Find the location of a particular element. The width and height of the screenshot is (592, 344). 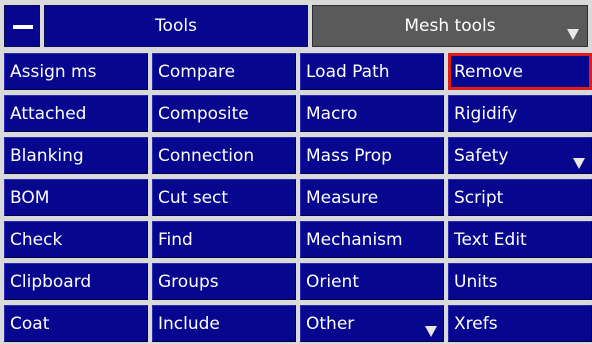

connection-button: Connection is located at coordinates (224, 155).